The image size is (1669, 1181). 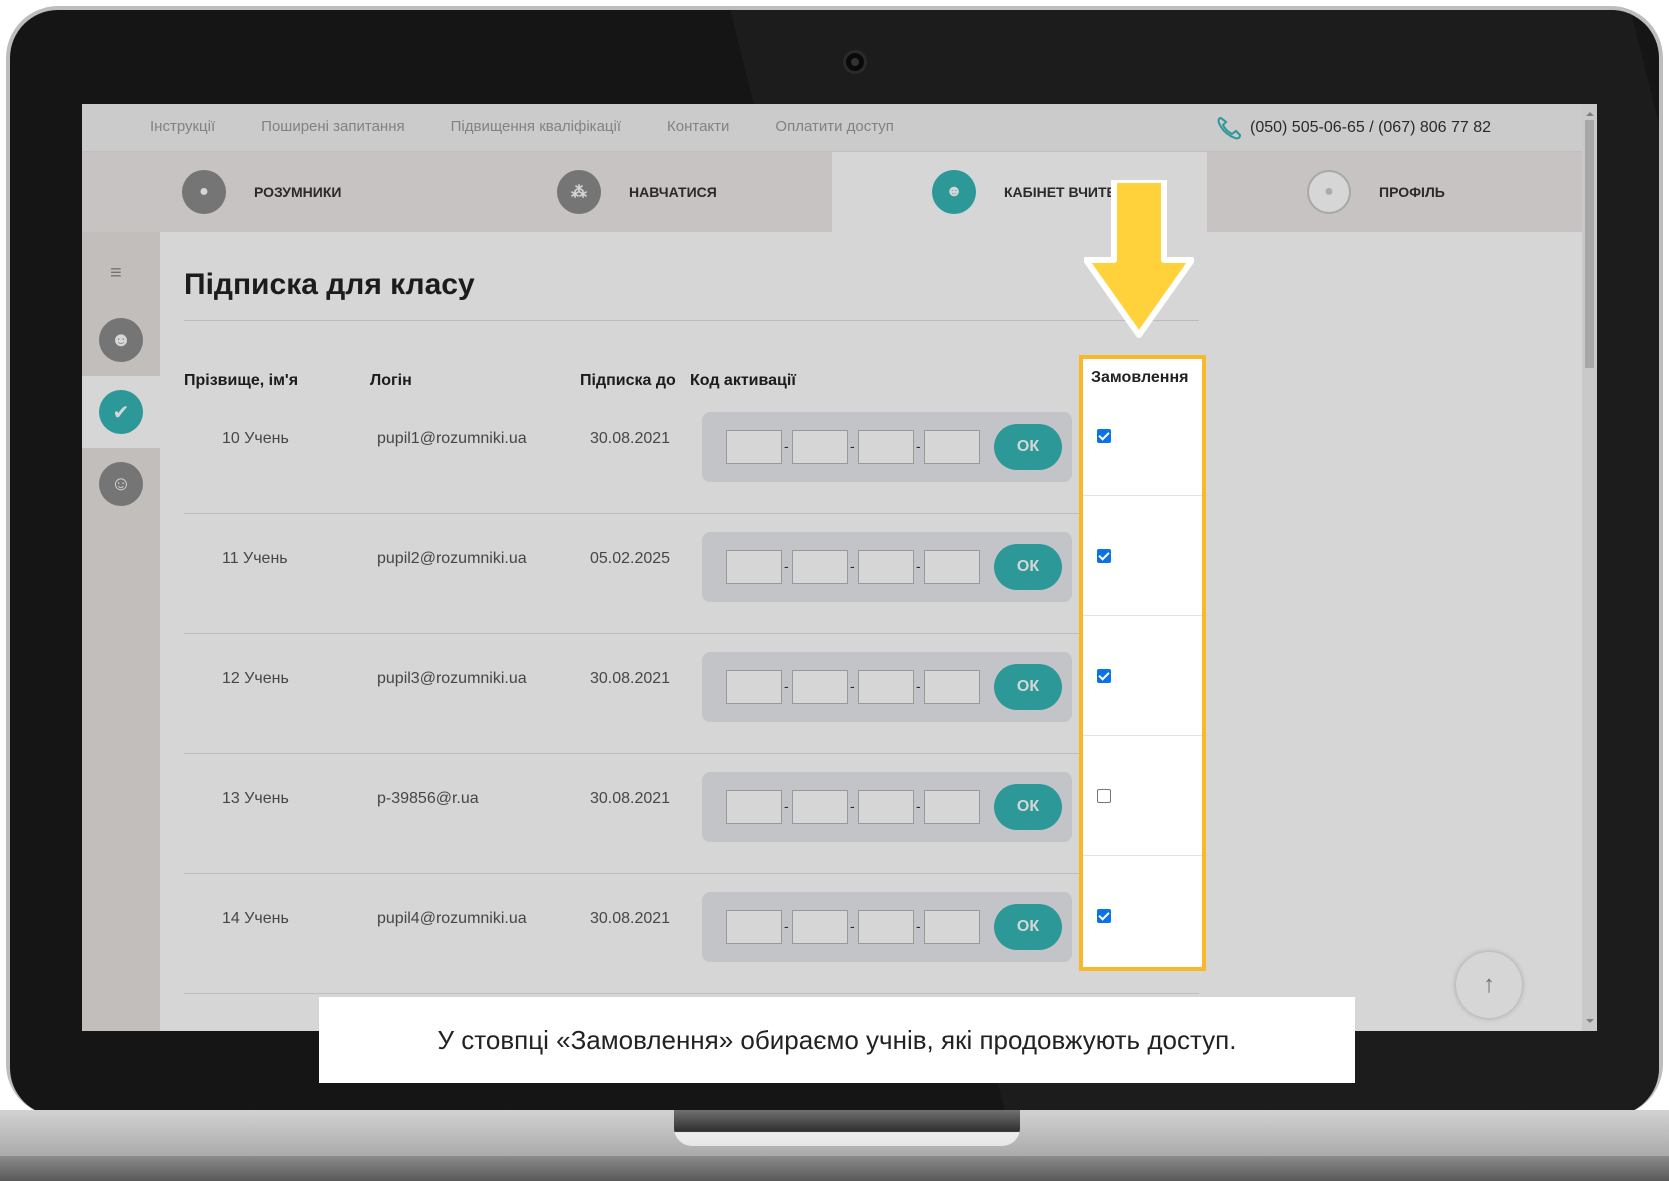 What do you see at coordinates (628, 380) in the screenshot?
I see `col-header-subscription: Підписка до` at bounding box center [628, 380].